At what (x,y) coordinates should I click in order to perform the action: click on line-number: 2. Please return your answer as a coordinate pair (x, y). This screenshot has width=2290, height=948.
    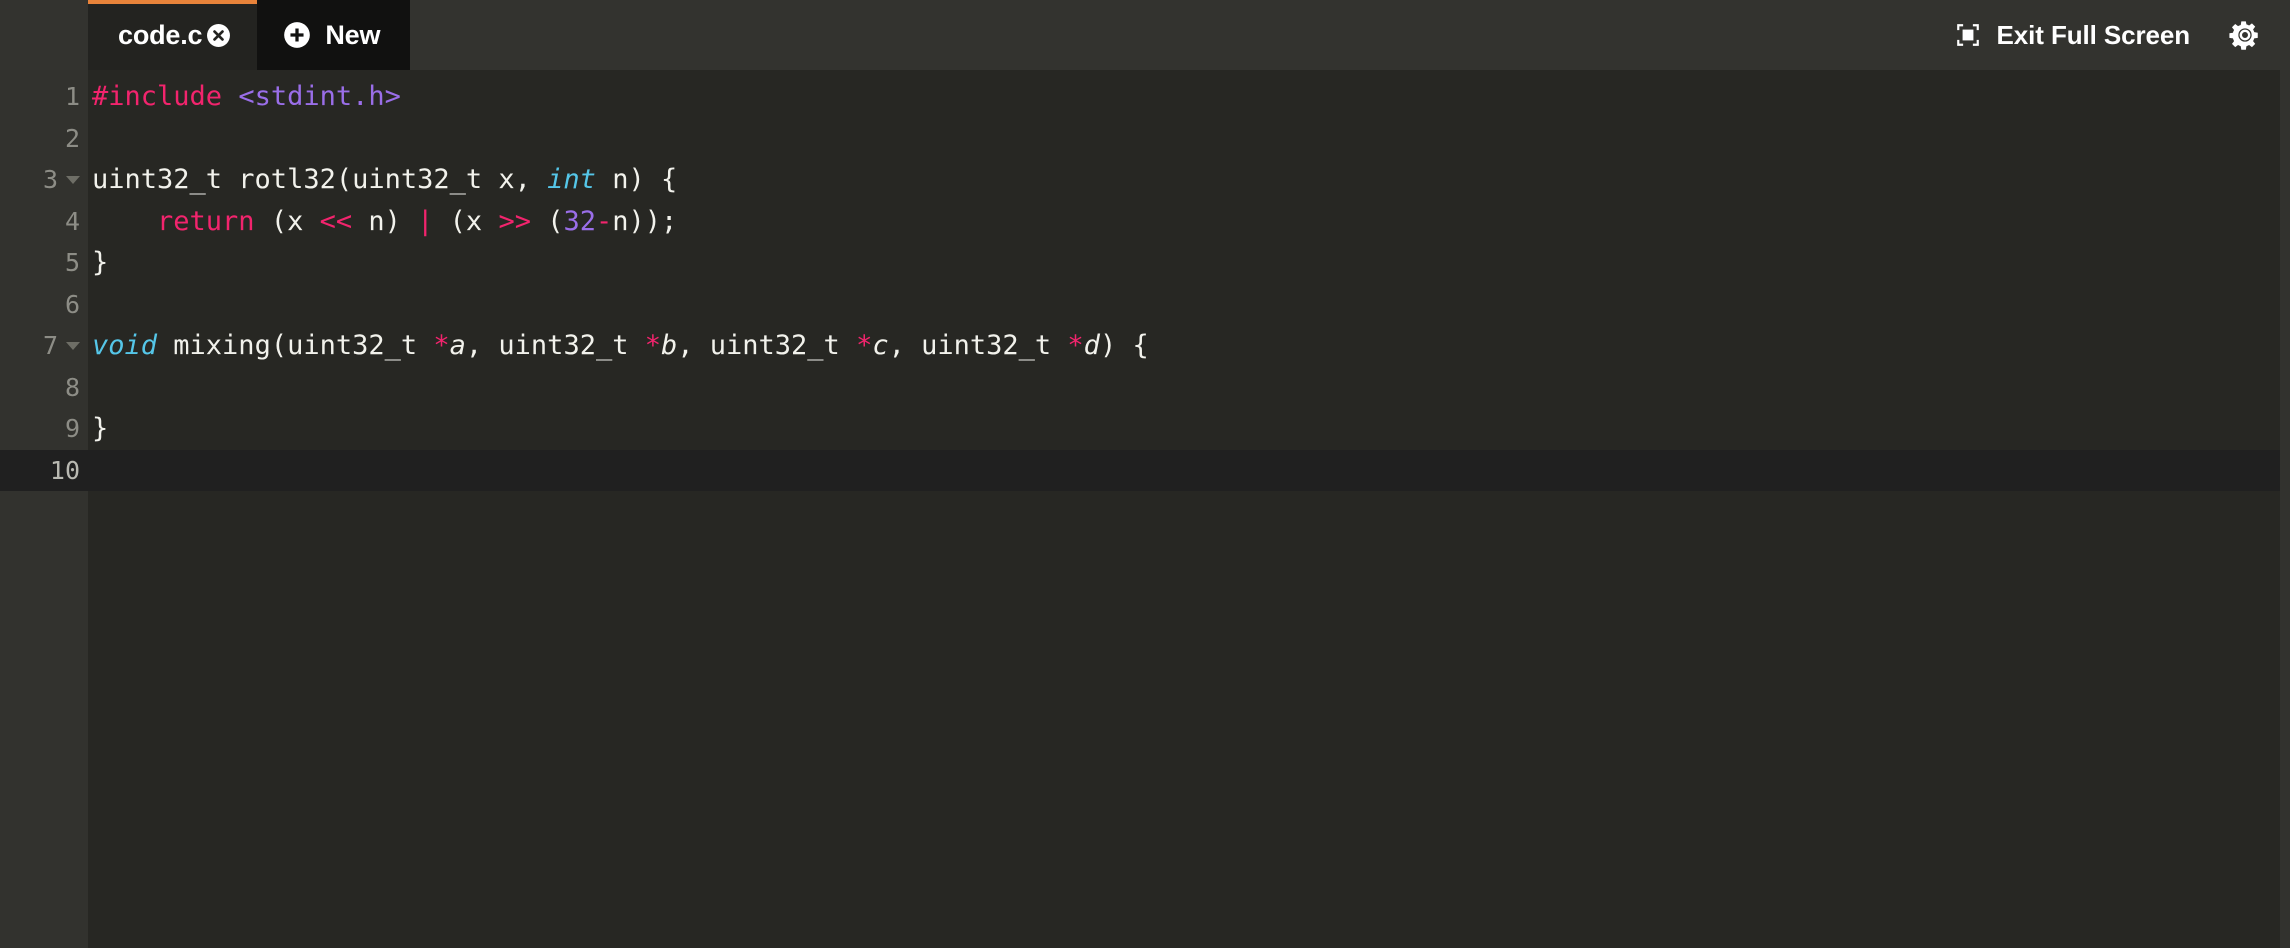
    Looking at the image, I should click on (72, 138).